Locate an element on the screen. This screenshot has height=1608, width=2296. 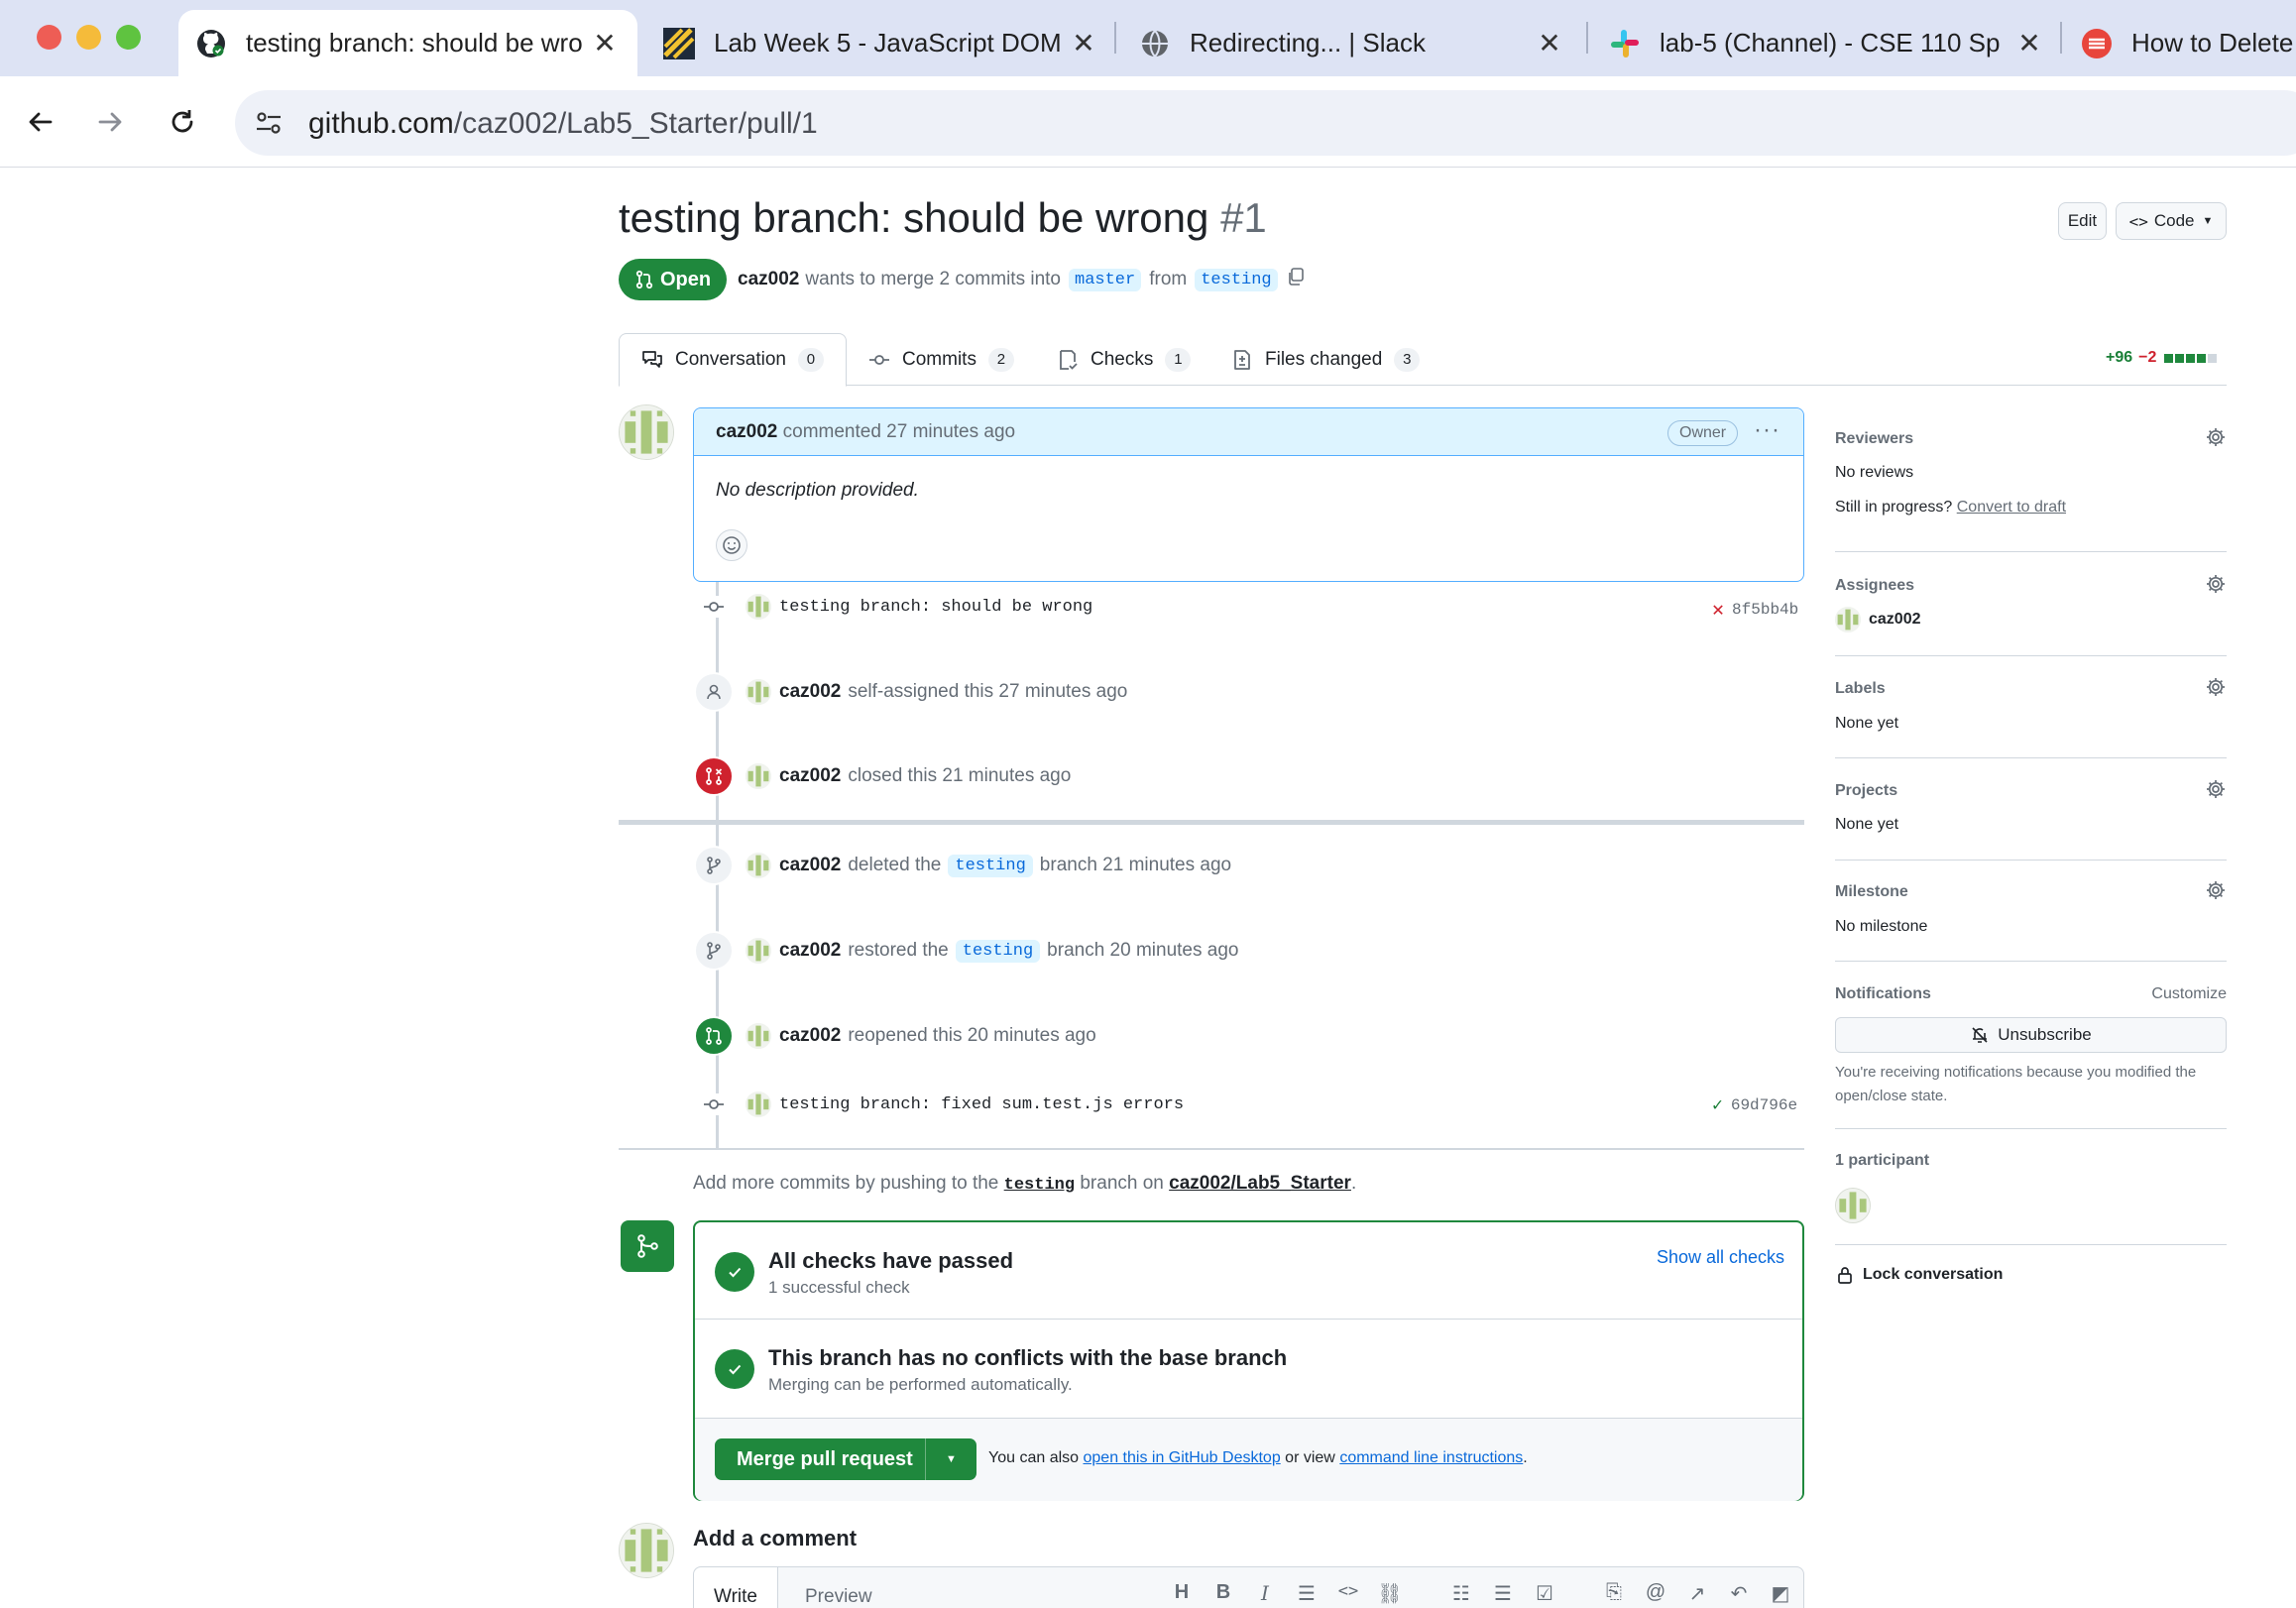
deletions-count: −2 is located at coordinates (2148, 357).